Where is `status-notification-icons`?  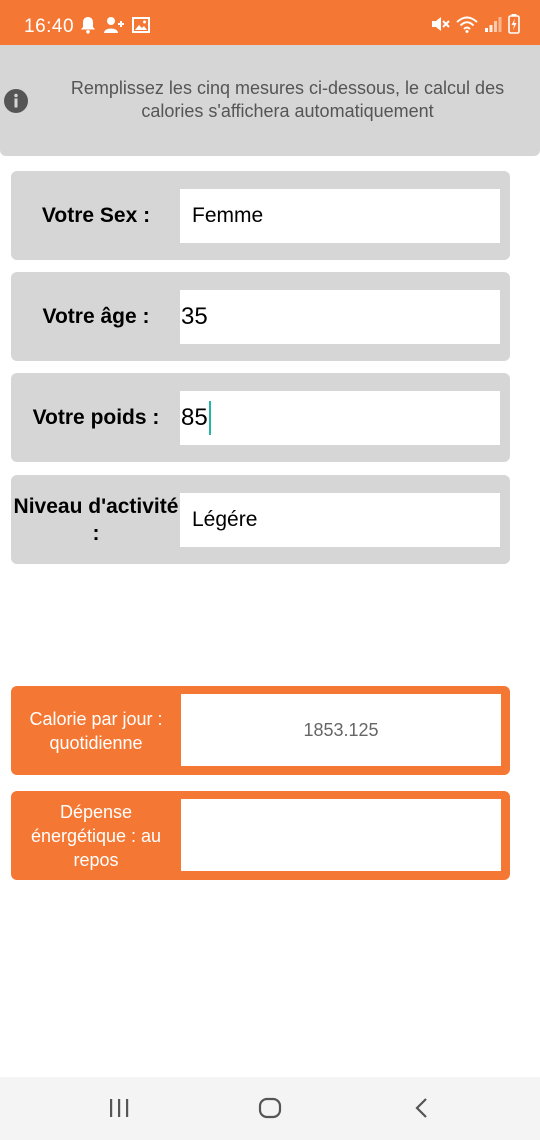 status-notification-icons is located at coordinates (115, 27).